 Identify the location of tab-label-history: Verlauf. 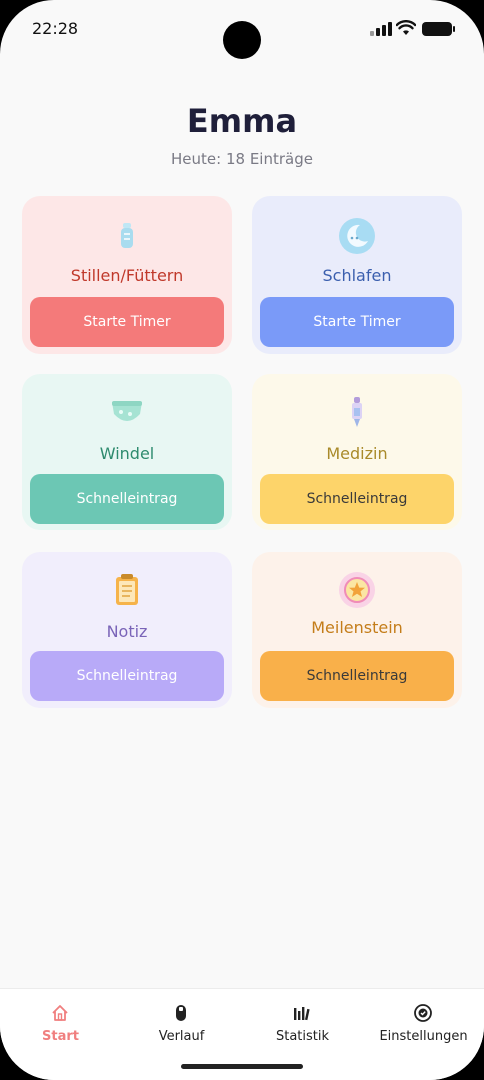
(181, 1036).